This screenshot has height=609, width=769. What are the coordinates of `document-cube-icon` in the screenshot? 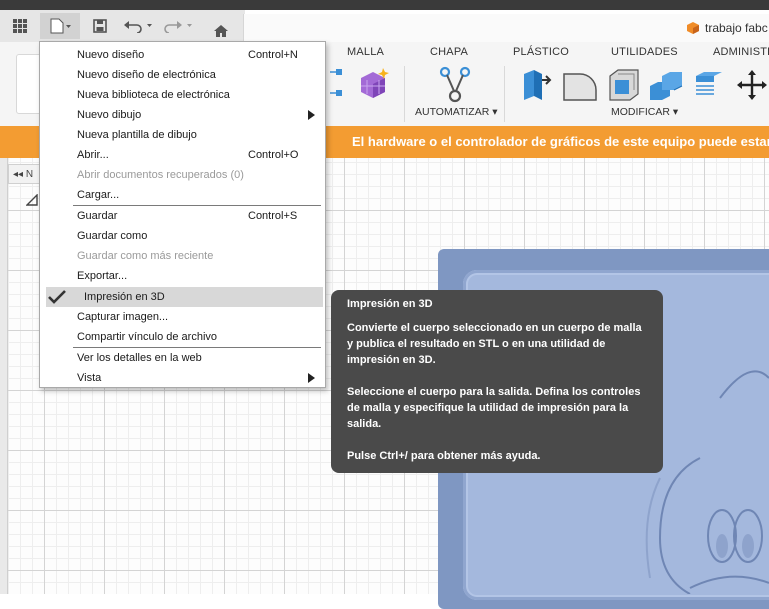 It's located at (693, 28).